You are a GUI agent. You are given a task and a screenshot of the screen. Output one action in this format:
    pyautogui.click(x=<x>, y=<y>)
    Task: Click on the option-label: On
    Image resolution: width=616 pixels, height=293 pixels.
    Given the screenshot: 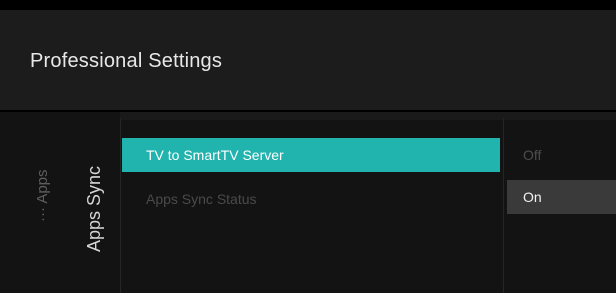 What is the action you would take?
    pyautogui.click(x=532, y=197)
    